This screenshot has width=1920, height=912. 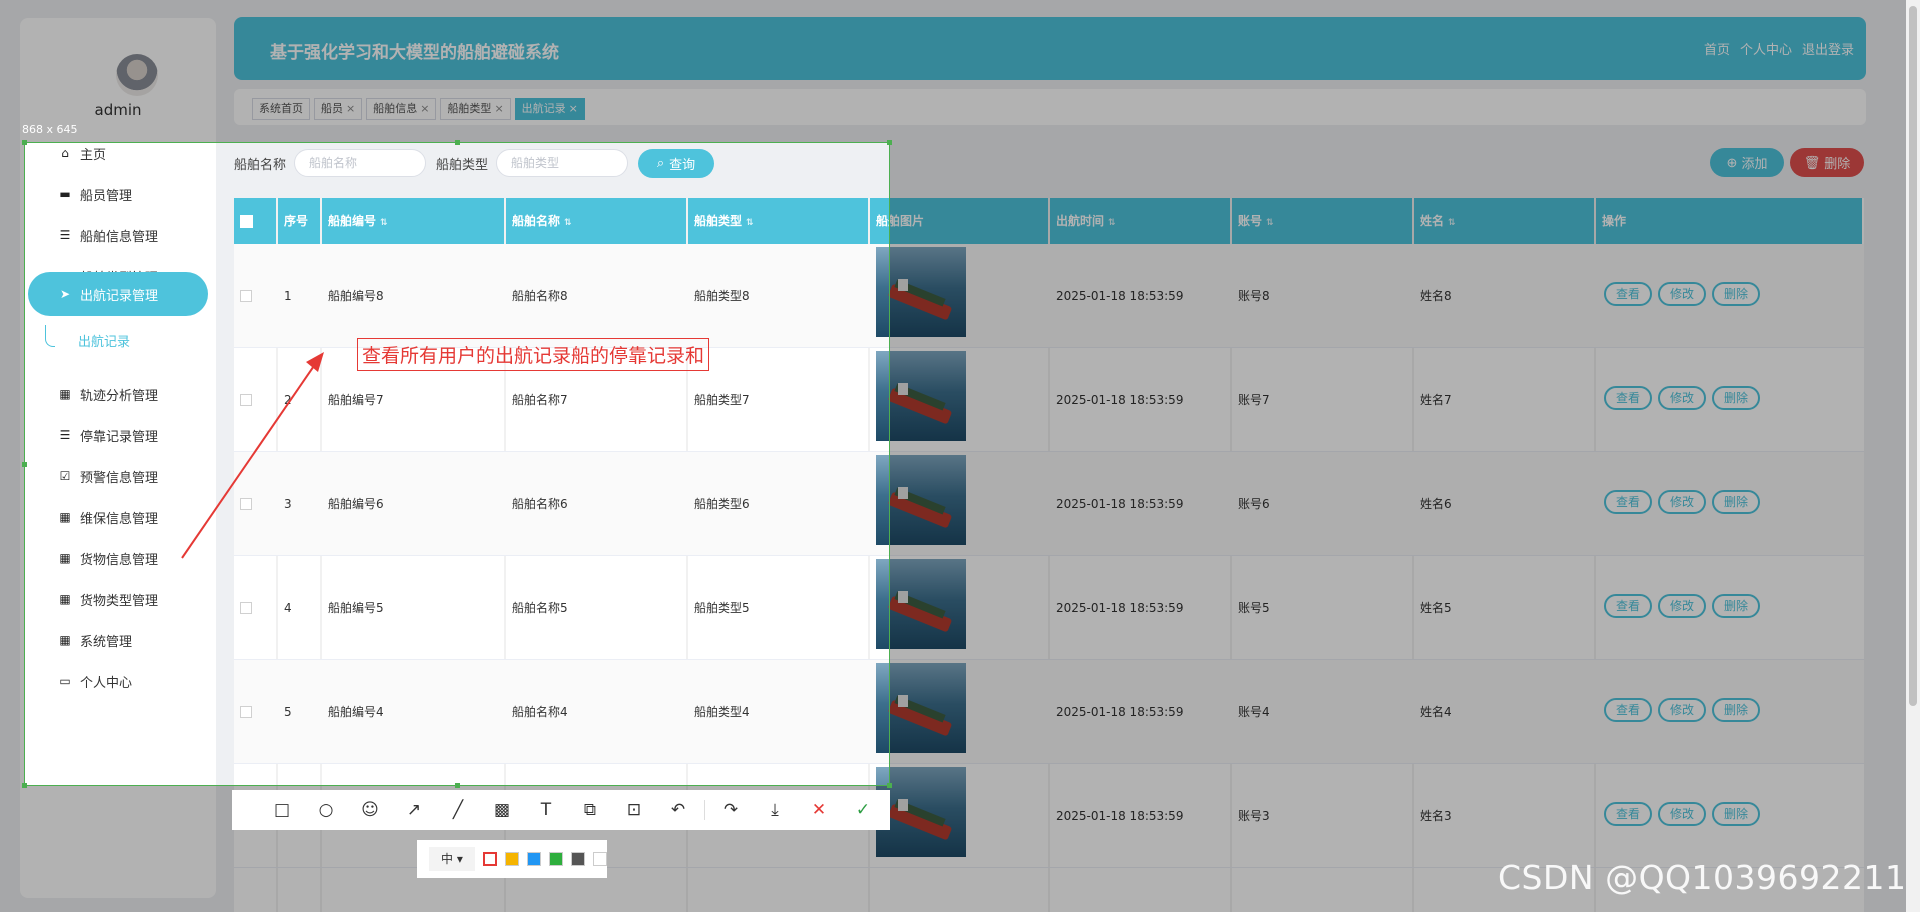 I want to click on redo-icon: ↷, so click(x=731, y=810).